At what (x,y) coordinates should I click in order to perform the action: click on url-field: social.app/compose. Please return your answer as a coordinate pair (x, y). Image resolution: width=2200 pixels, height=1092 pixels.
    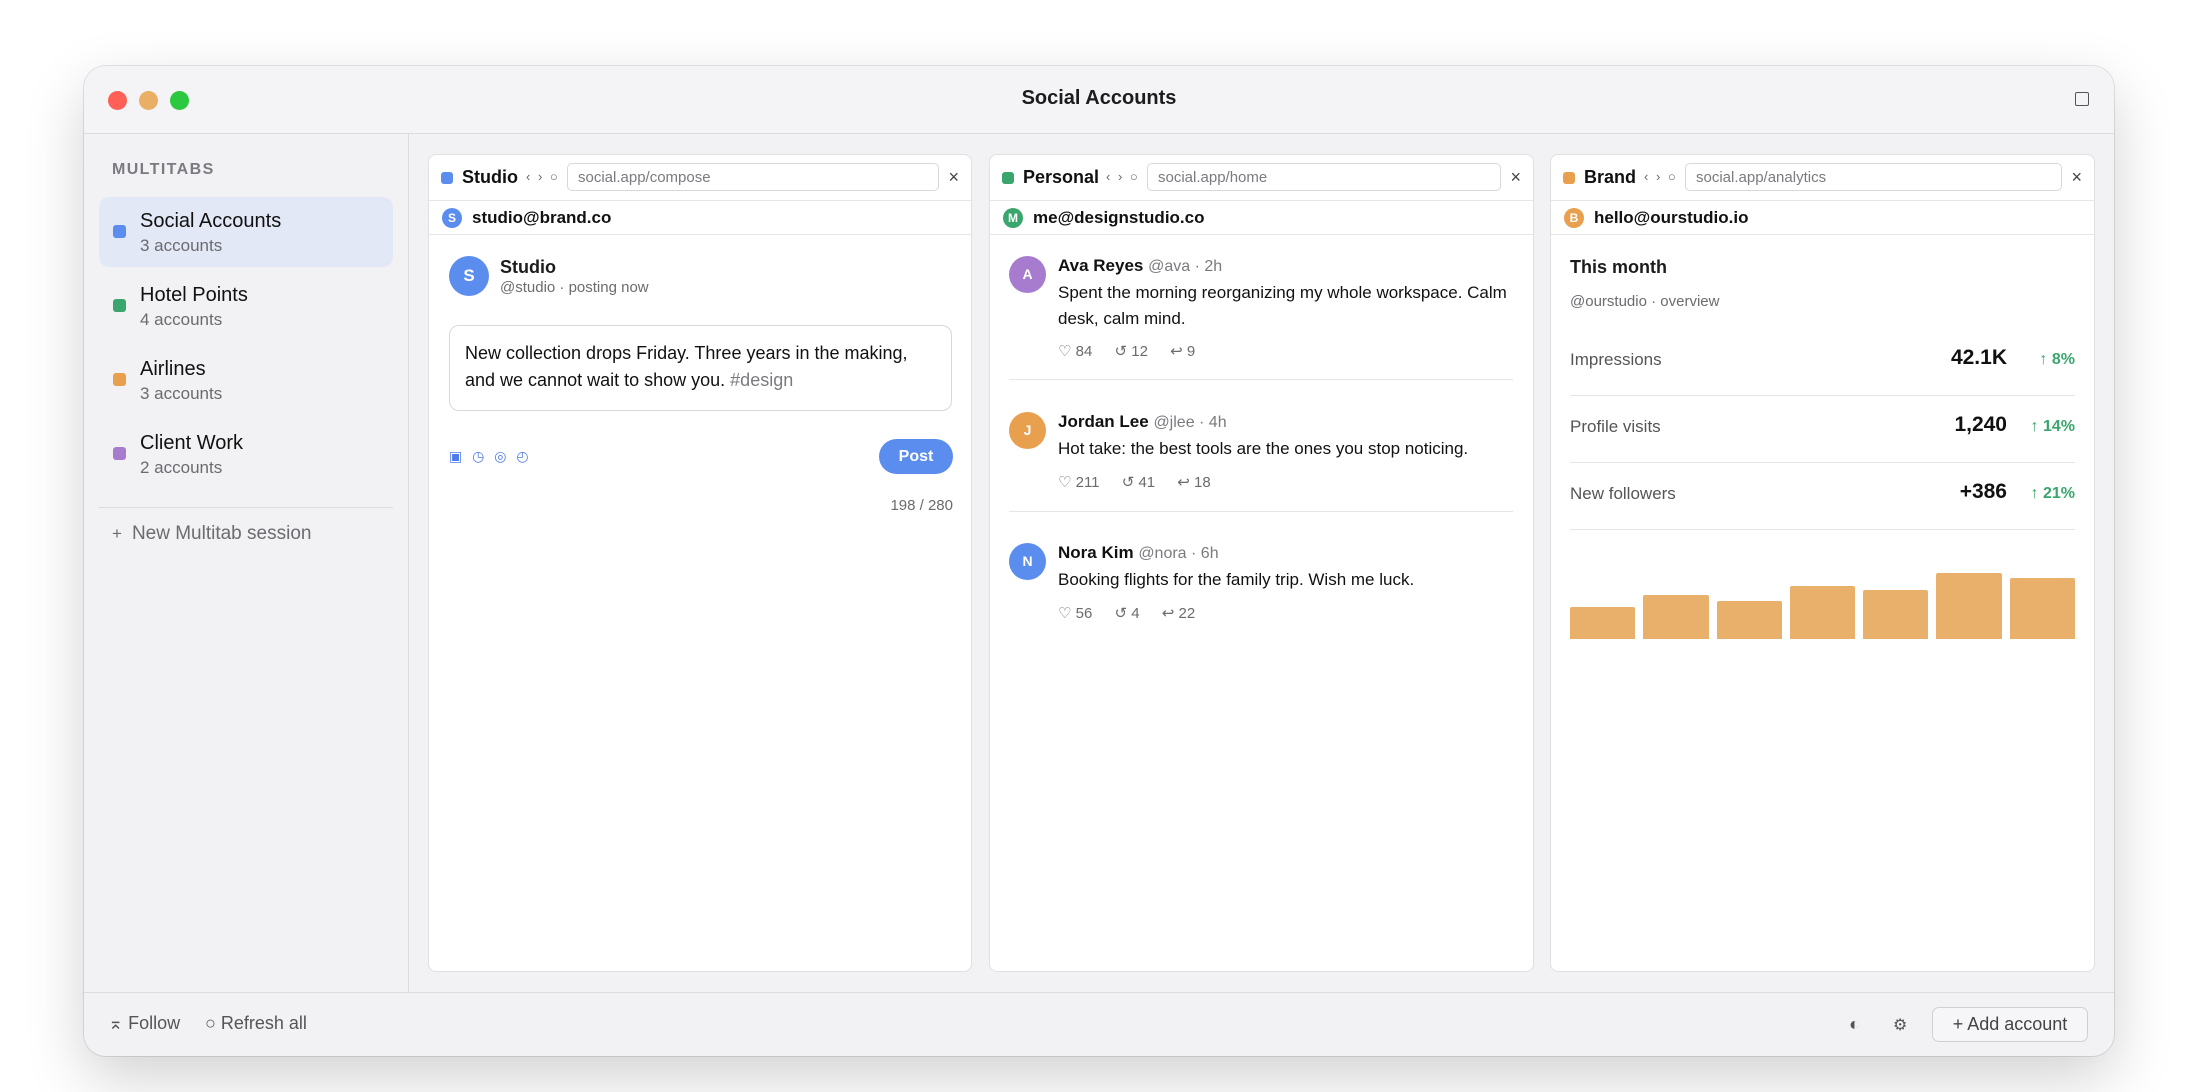
    Looking at the image, I should click on (753, 177).